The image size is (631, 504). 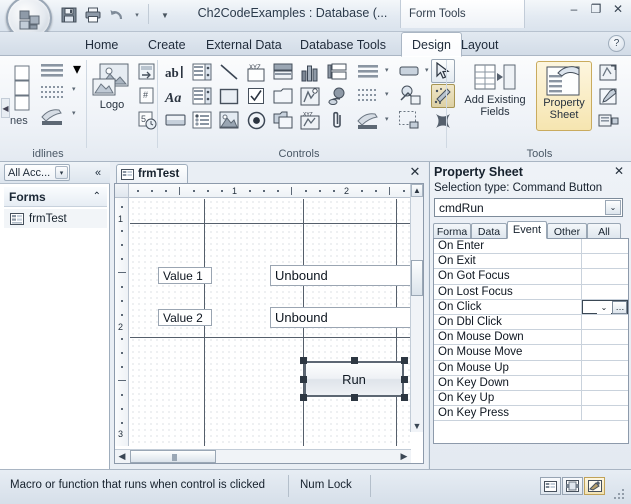 What do you see at coordinates (98, 172) in the screenshot?
I see `collapse-navigation-pane-button: «` at bounding box center [98, 172].